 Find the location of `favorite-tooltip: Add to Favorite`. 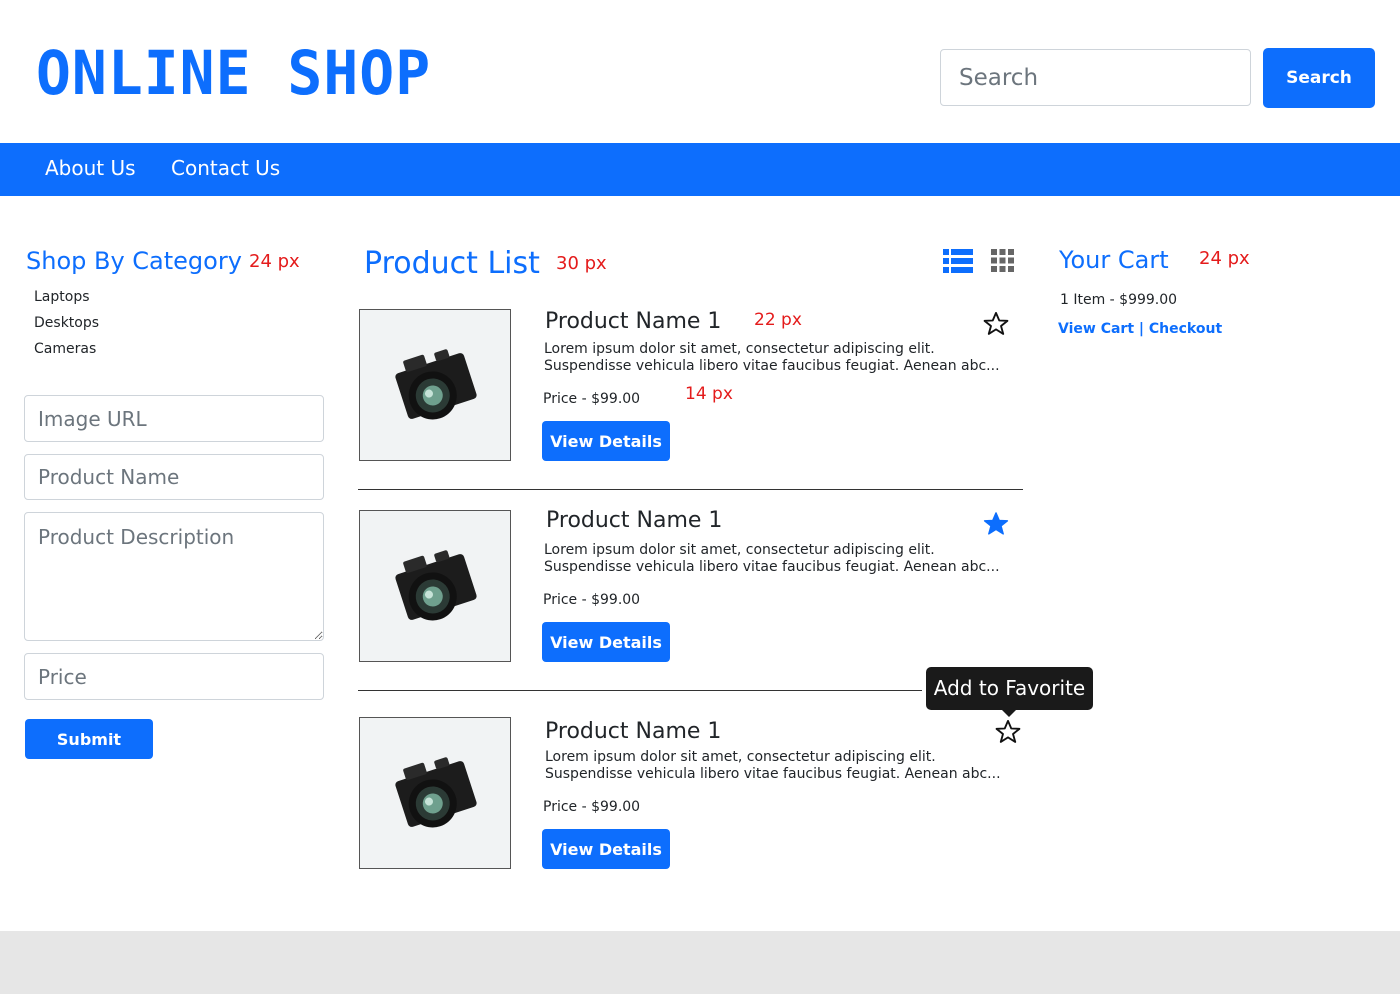

favorite-tooltip: Add to Favorite is located at coordinates (1009, 688).